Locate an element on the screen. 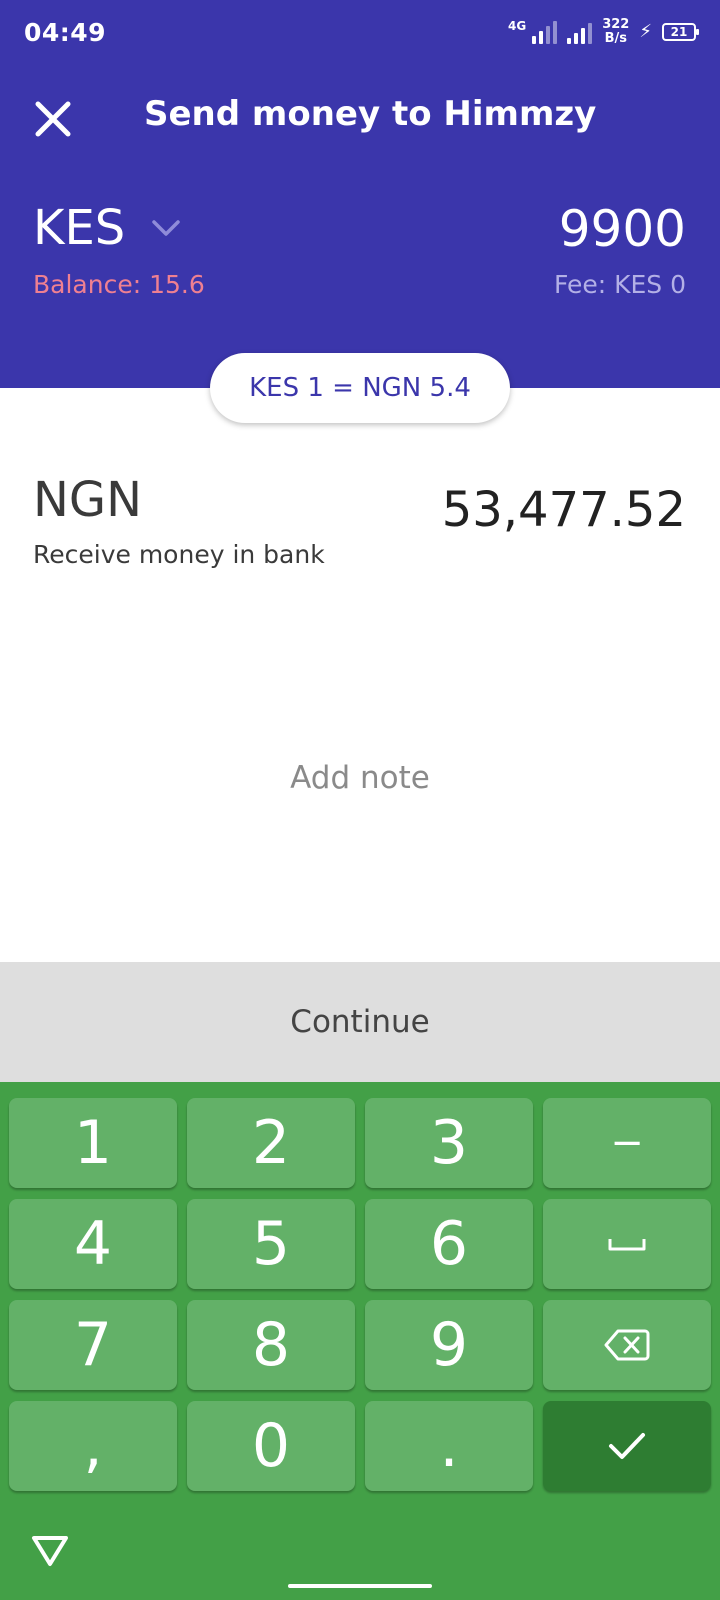  close-icon is located at coordinates (53, 119).